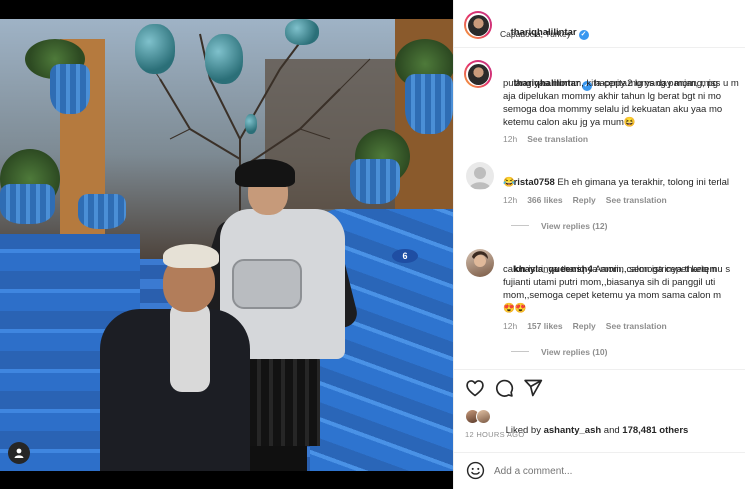 The width and height of the screenshot is (745, 489). Describe the element at coordinates (478, 74) in the screenshot. I see `caption-avatar` at that location.